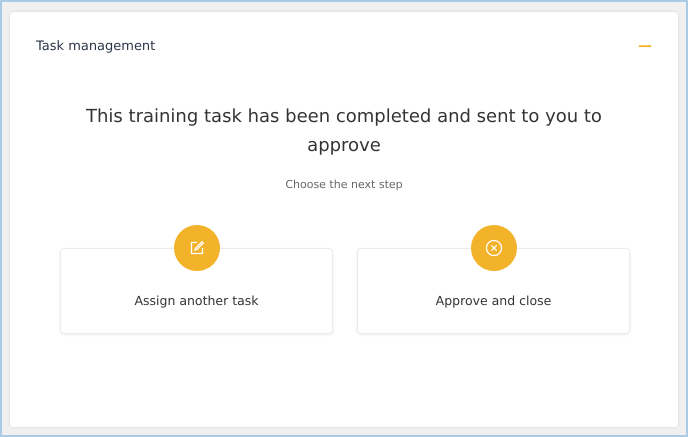 This screenshot has width=688, height=437. Describe the element at coordinates (493, 291) in the screenshot. I see `option-card: Approve and close` at that location.